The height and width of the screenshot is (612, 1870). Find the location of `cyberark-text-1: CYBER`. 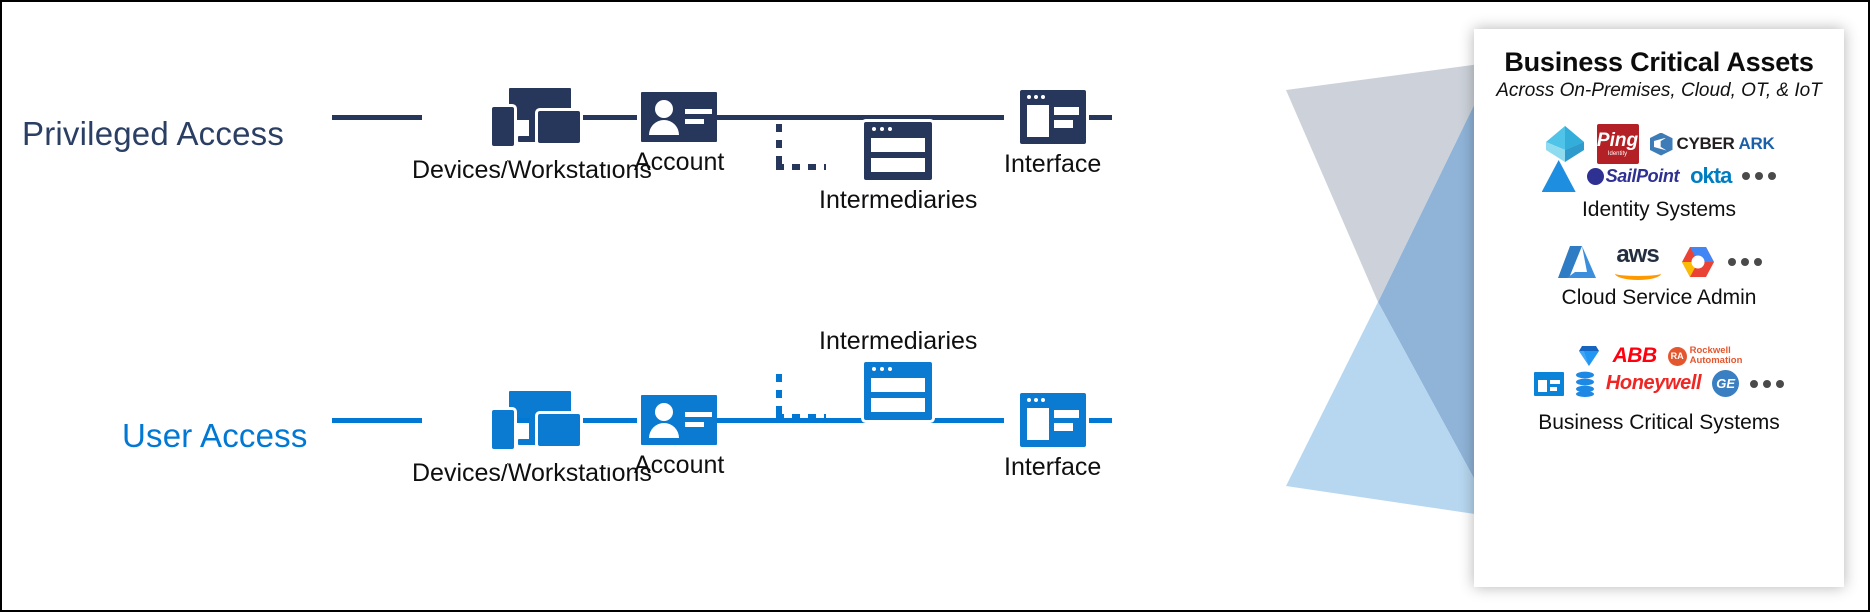

cyberark-text-1: CYBER is located at coordinates (1705, 143).